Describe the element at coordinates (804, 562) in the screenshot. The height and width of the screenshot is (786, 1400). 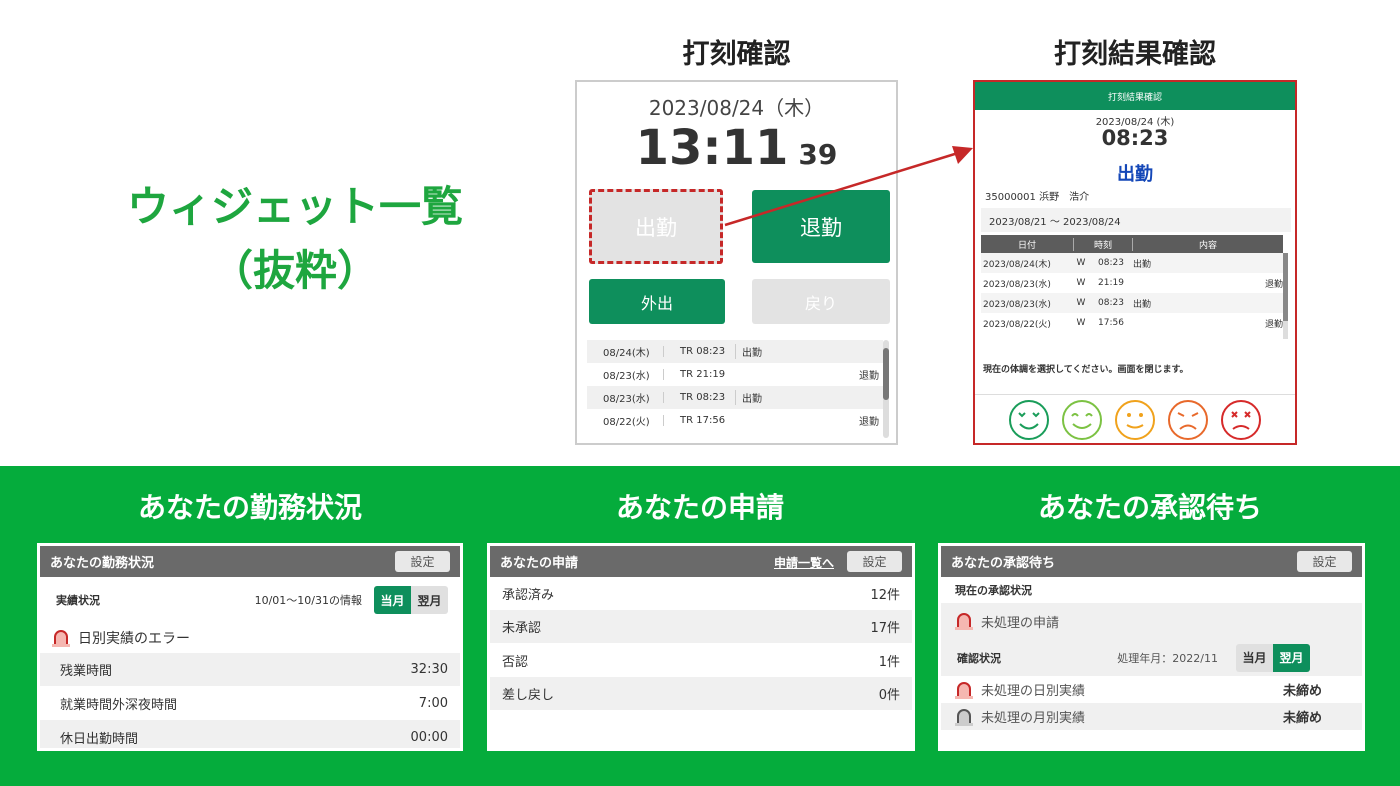
I see `application-list-link: 申請一覧へ` at that location.